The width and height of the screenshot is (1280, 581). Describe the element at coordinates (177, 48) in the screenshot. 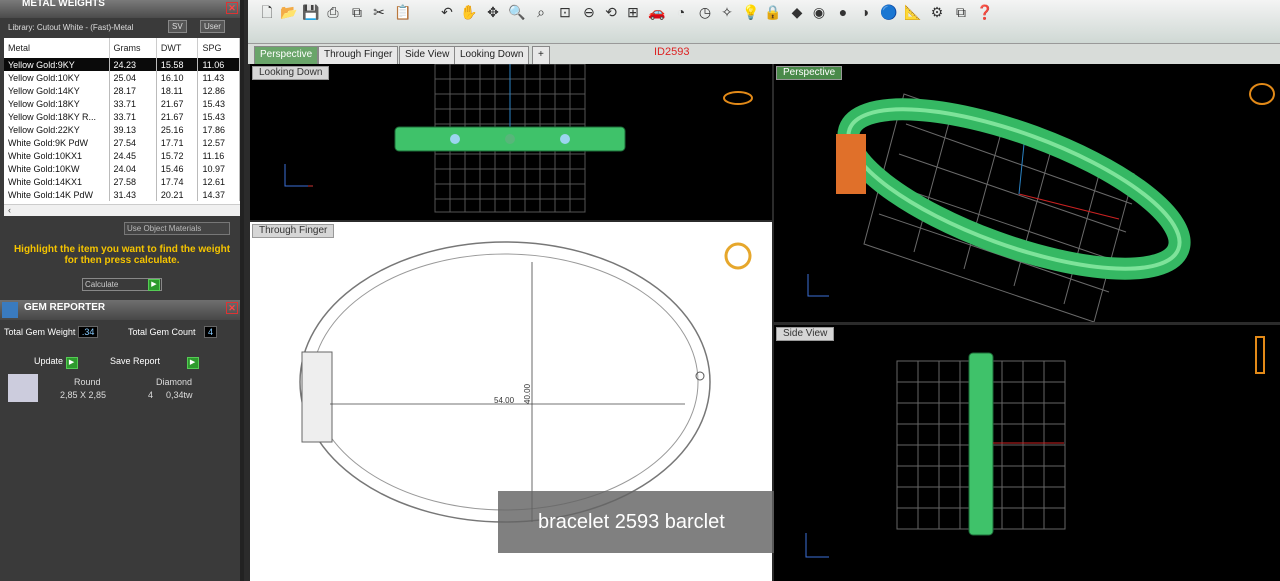

I see `column-header: DWT` at that location.